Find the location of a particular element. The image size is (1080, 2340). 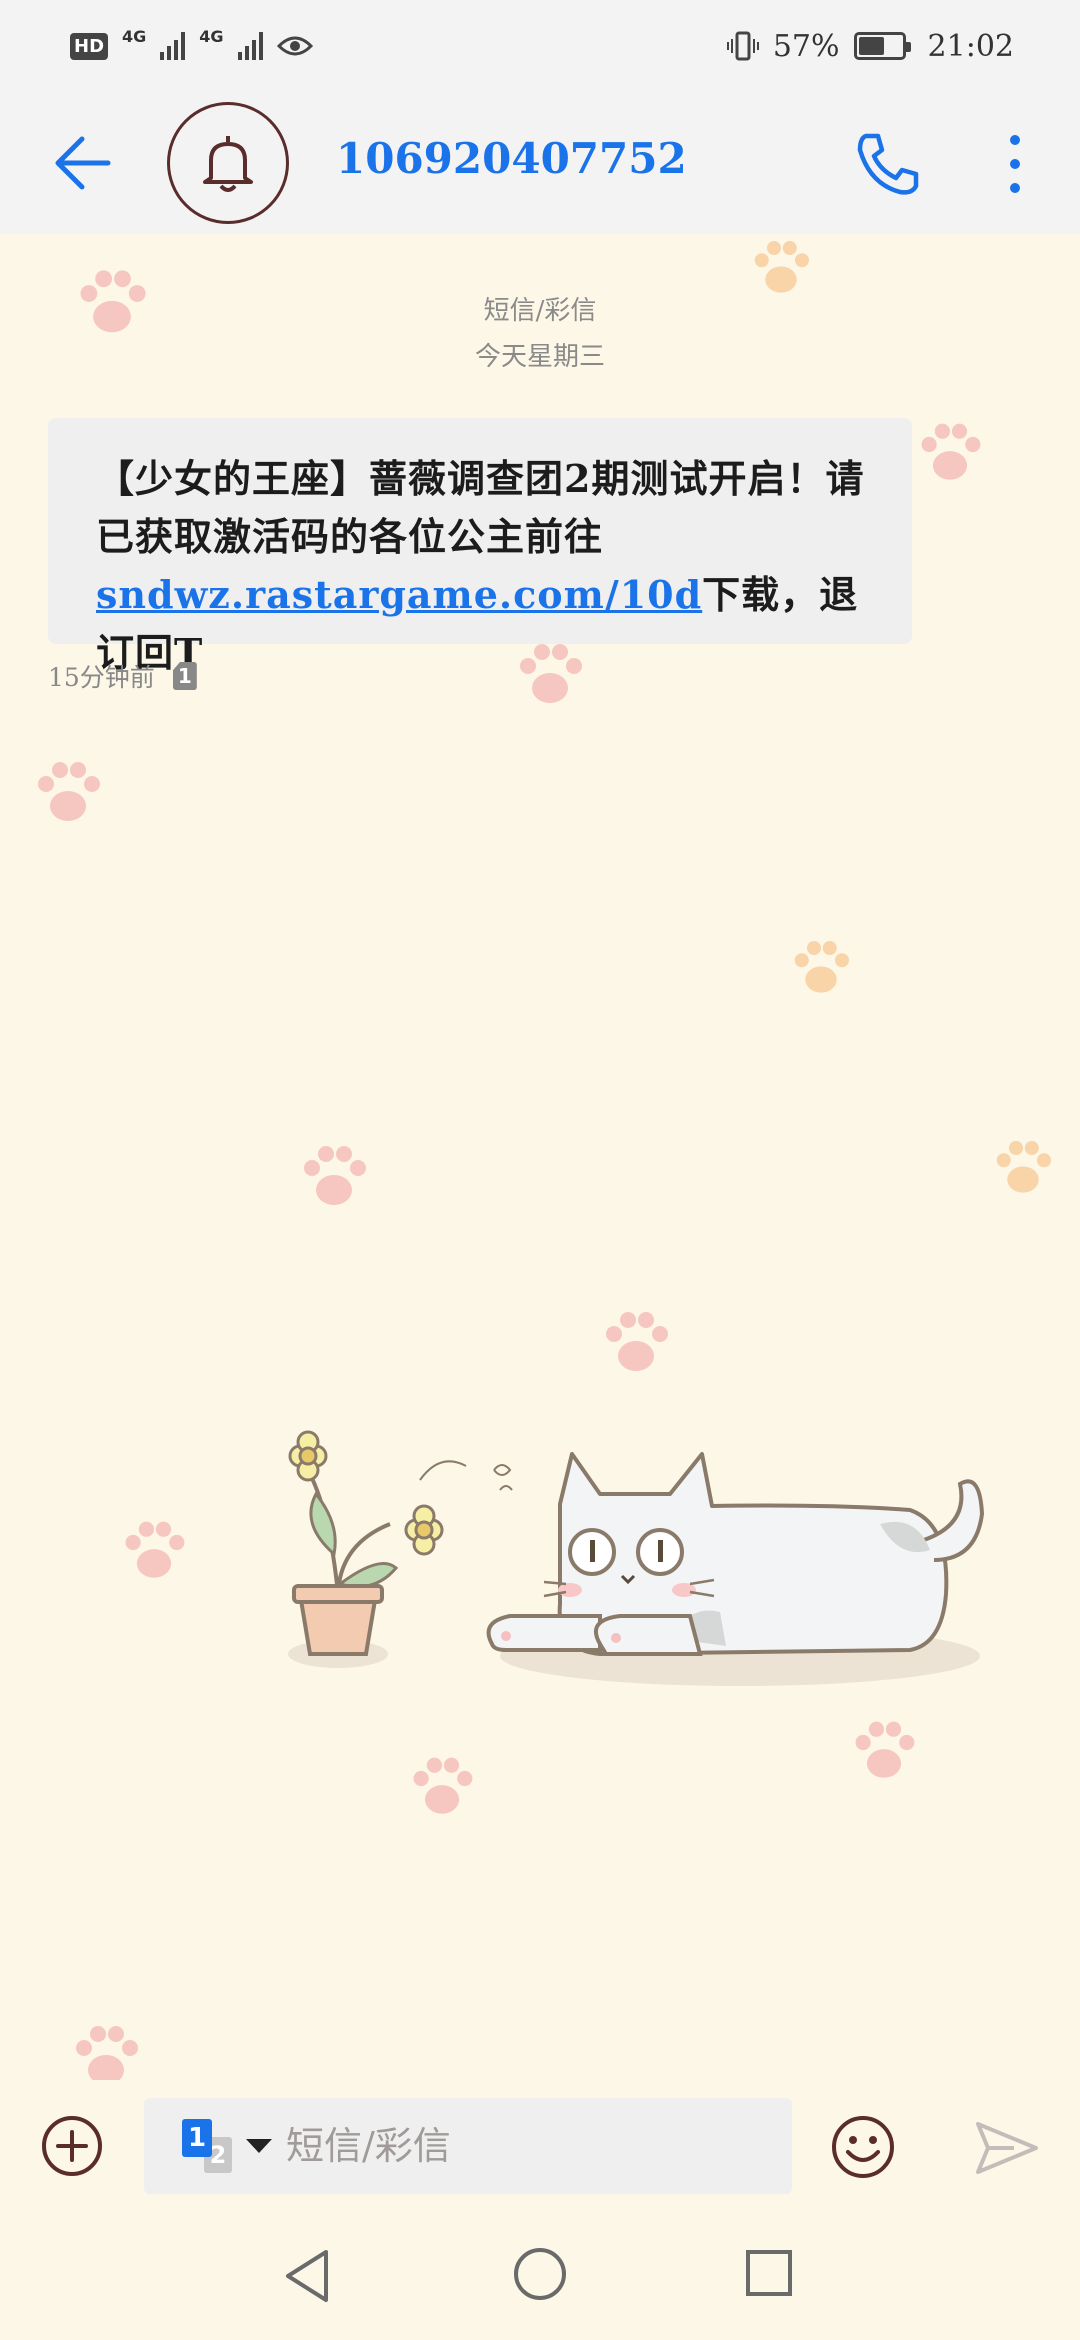

sim-card-icon: 1 is located at coordinates (184, 676).